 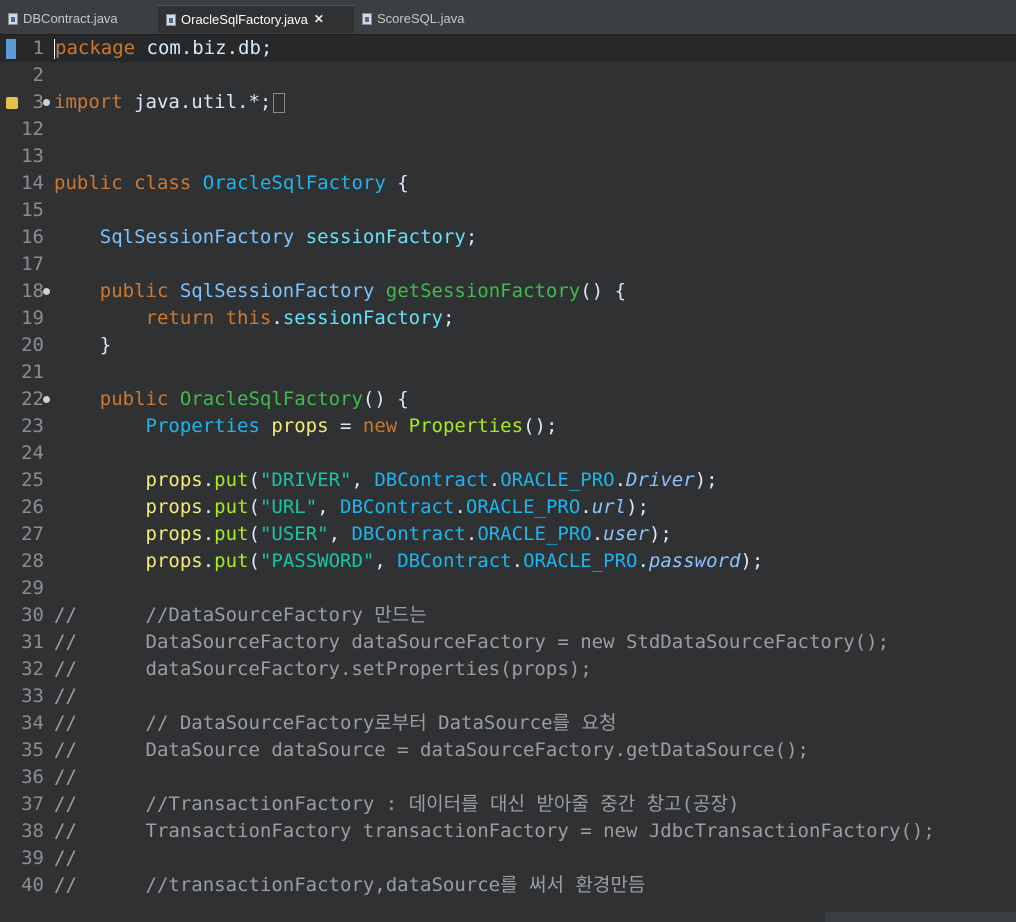 What do you see at coordinates (231, 399) in the screenshot?
I see `code-text: public OracleSqlFactory() {` at bounding box center [231, 399].